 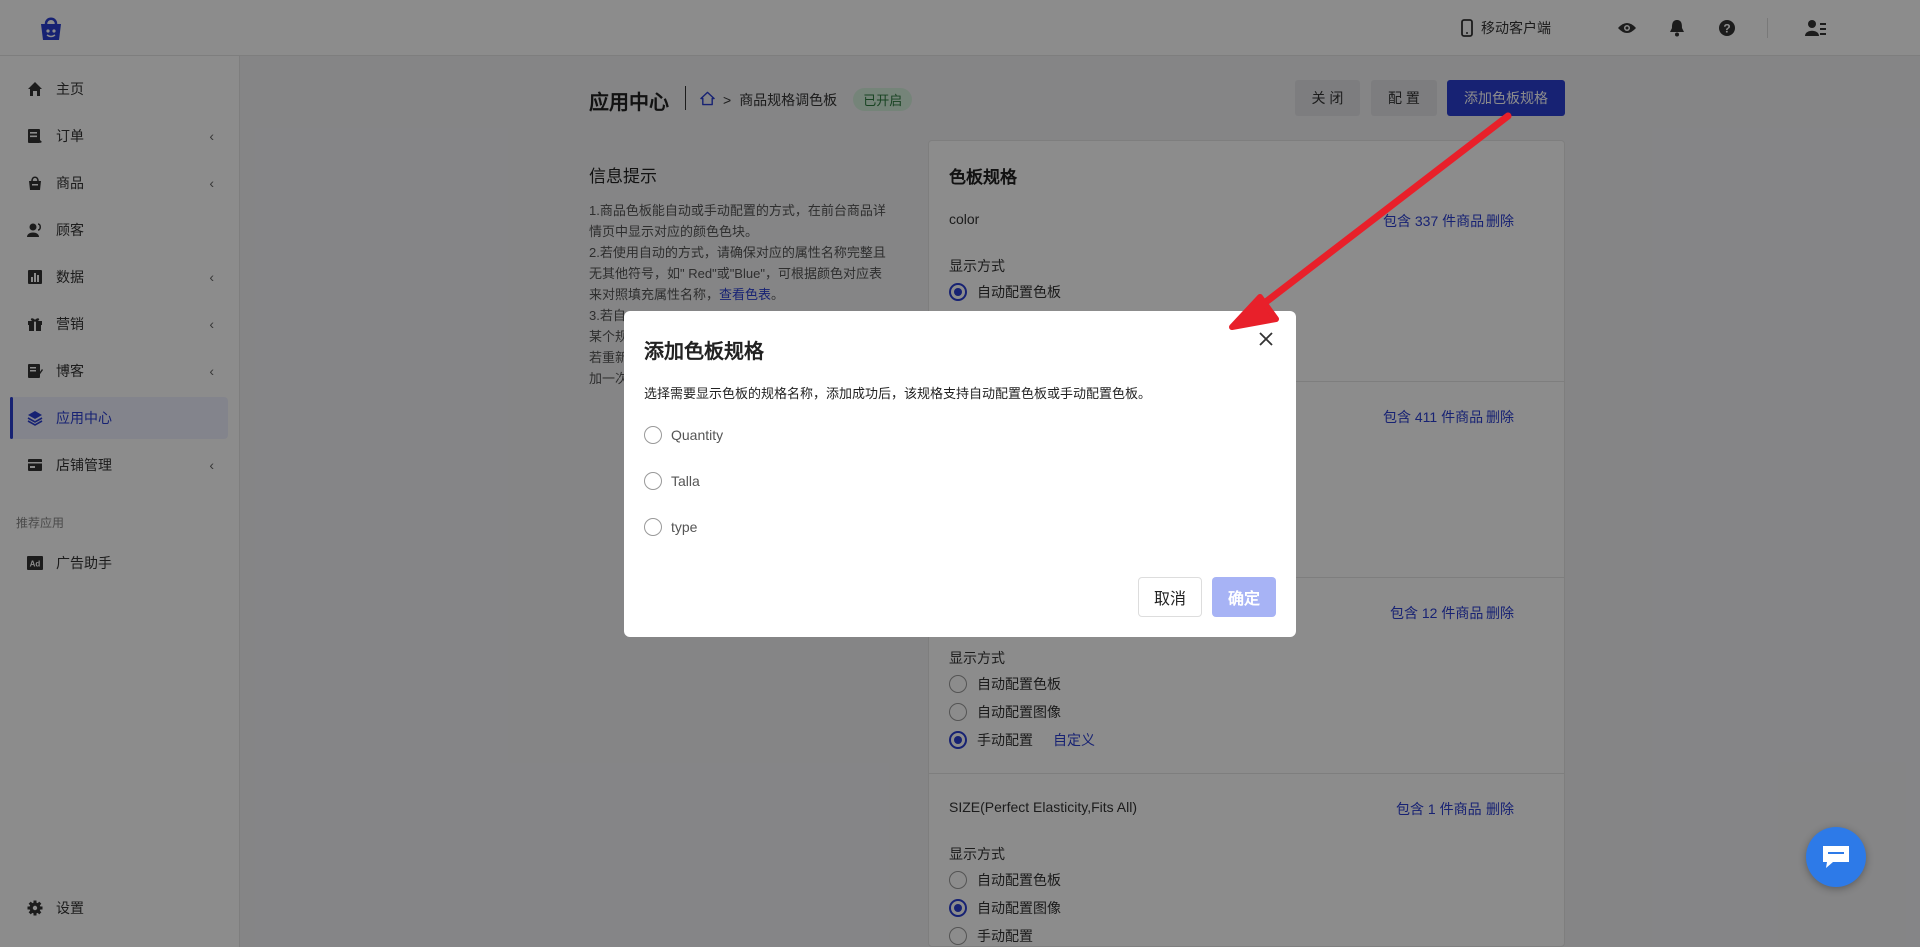 I want to click on spec-option-talla: Talla, so click(x=672, y=481).